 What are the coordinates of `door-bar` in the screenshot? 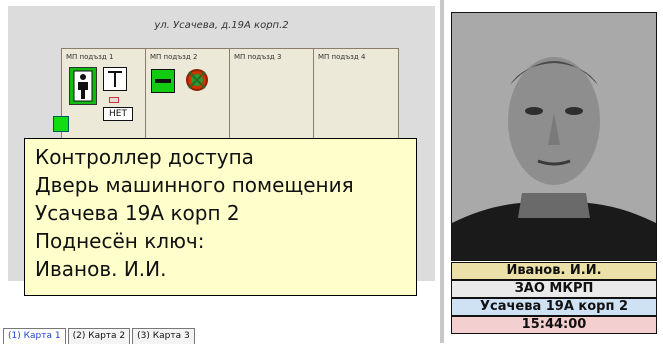 It's located at (163, 81).